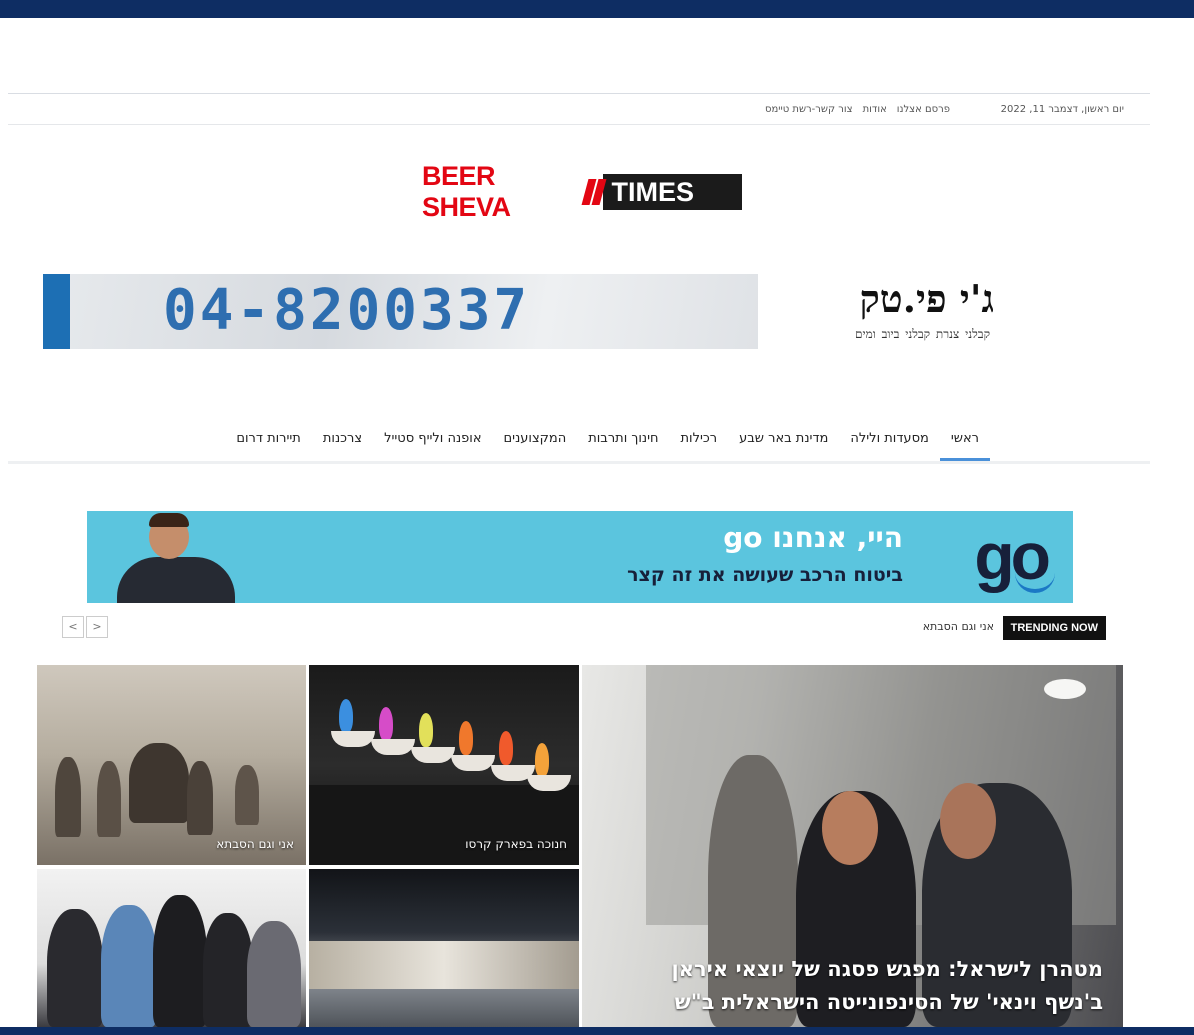  Describe the element at coordinates (73, 627) in the screenshot. I see `trending-prev-button: <` at that location.